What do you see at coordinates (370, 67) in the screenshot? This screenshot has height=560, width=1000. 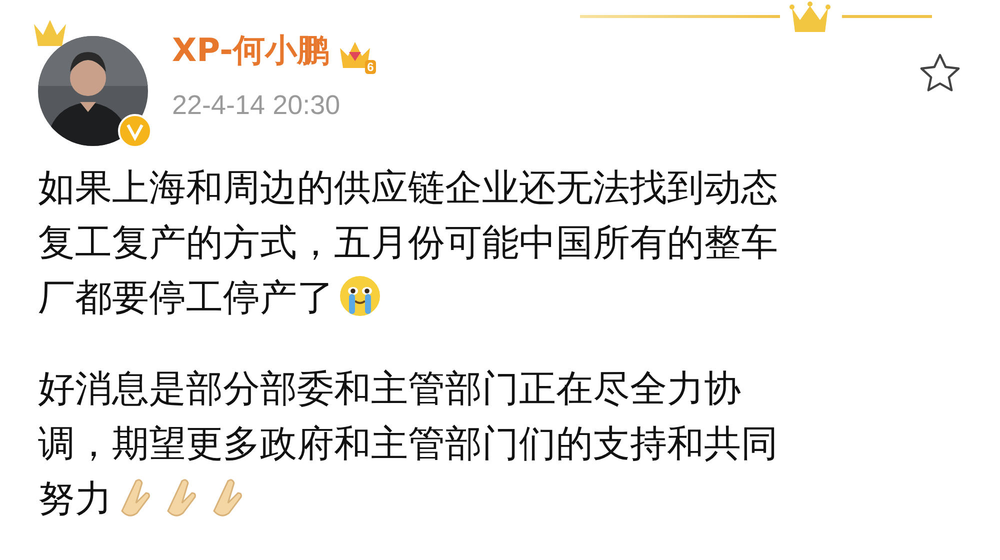 I see `level-badge: 6` at bounding box center [370, 67].